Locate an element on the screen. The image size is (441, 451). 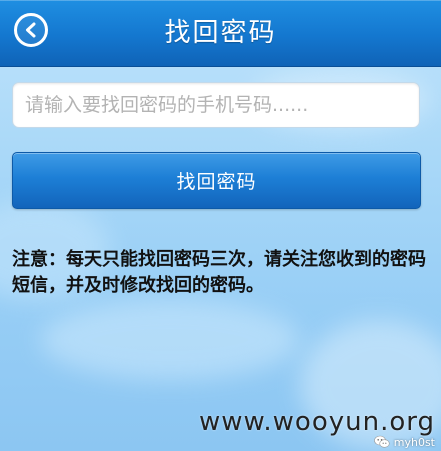
header-bar: 找回密码 is located at coordinates (220, 33).